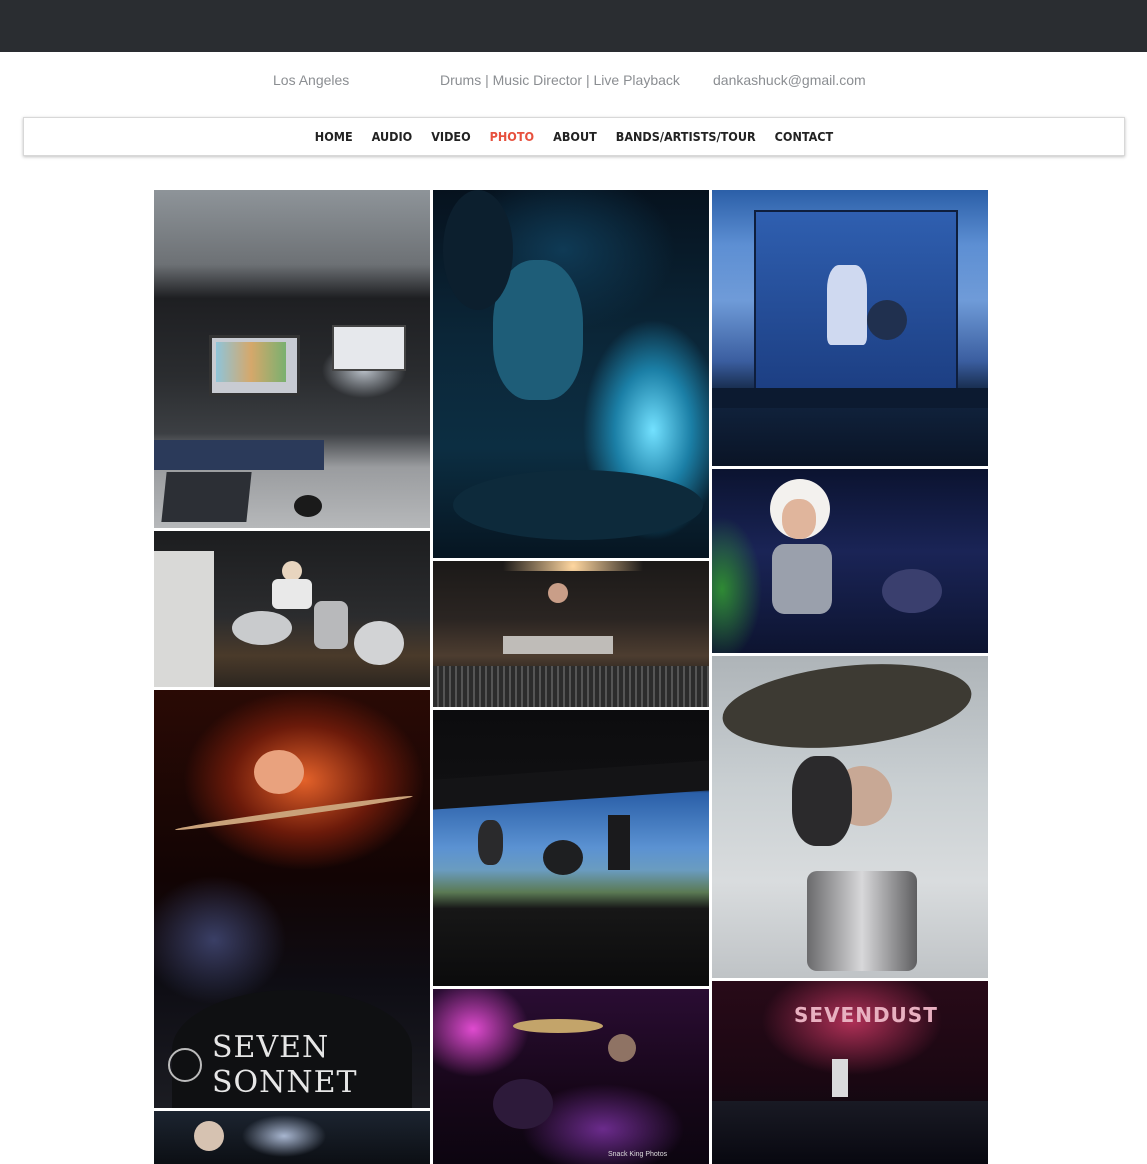  What do you see at coordinates (571, 634) in the screenshot?
I see `photo-rehearsal` at bounding box center [571, 634].